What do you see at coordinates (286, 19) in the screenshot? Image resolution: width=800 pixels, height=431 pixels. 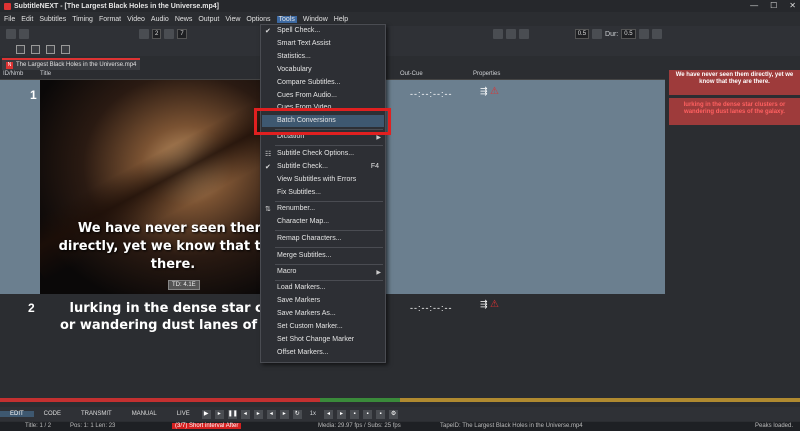 I see `menu-tools: Tools` at bounding box center [286, 19].